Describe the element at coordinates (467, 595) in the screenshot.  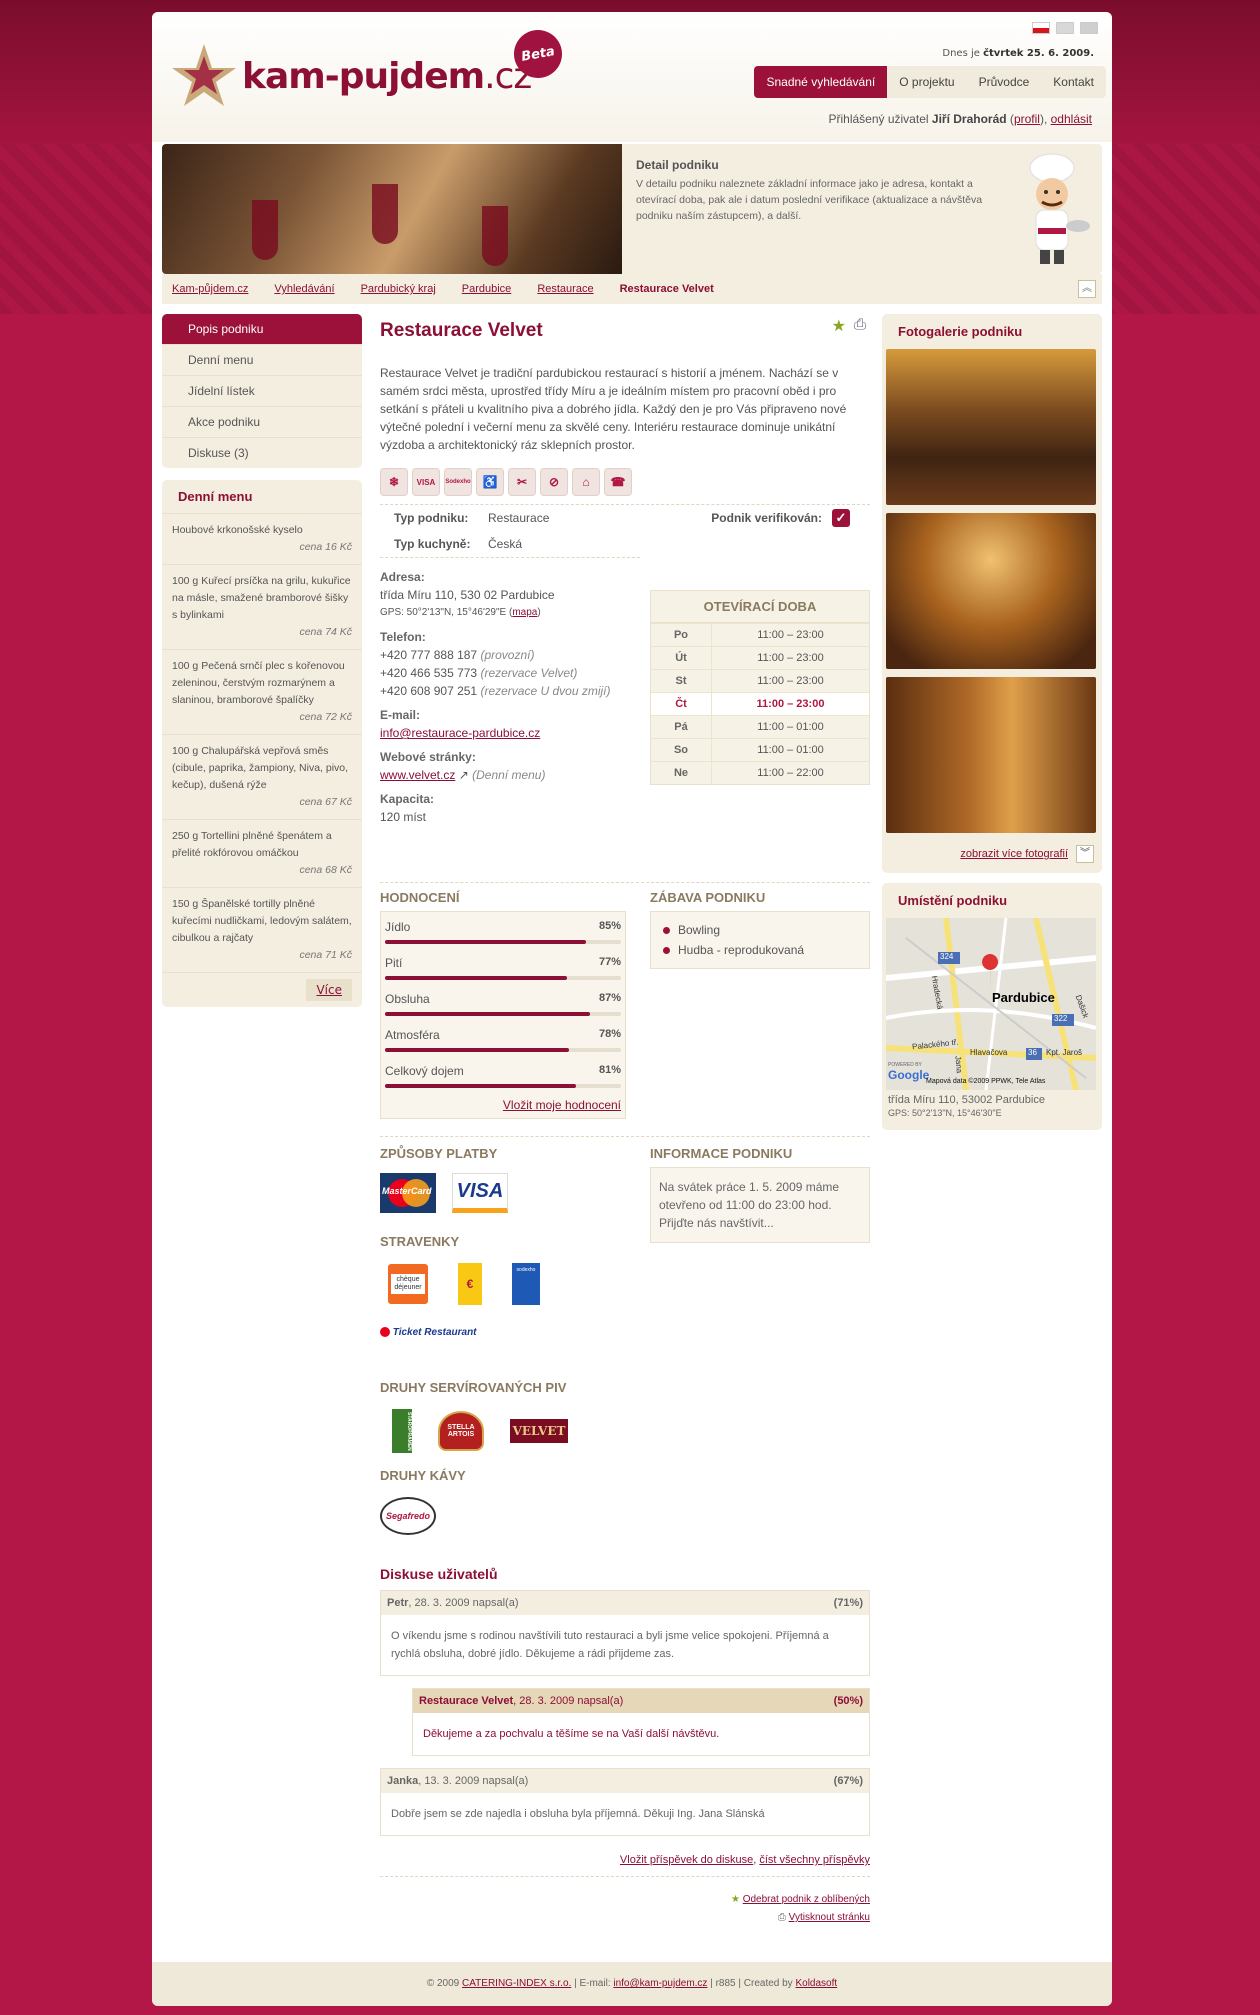
I see `address-value: třída Míru 110, 530 02 Pardubice` at that location.